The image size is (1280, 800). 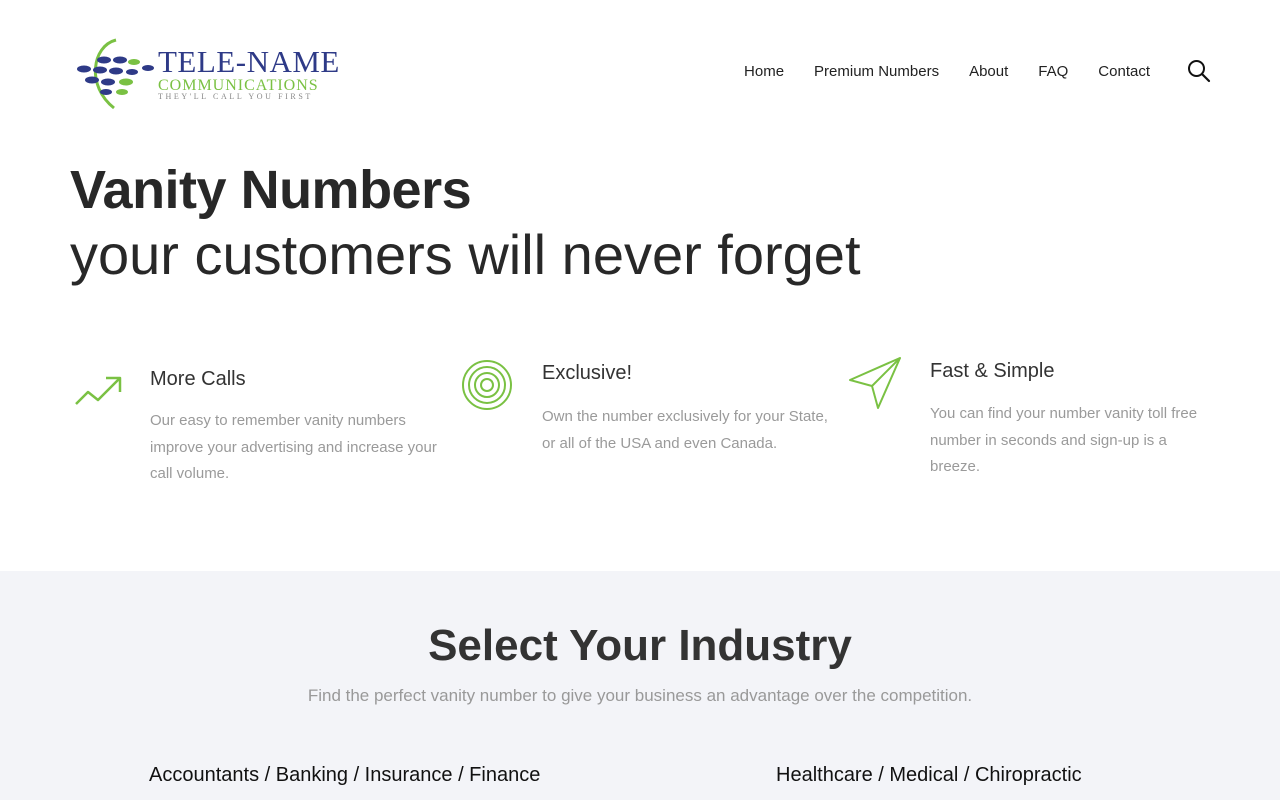 What do you see at coordinates (487, 385) in the screenshot?
I see `target-icon` at bounding box center [487, 385].